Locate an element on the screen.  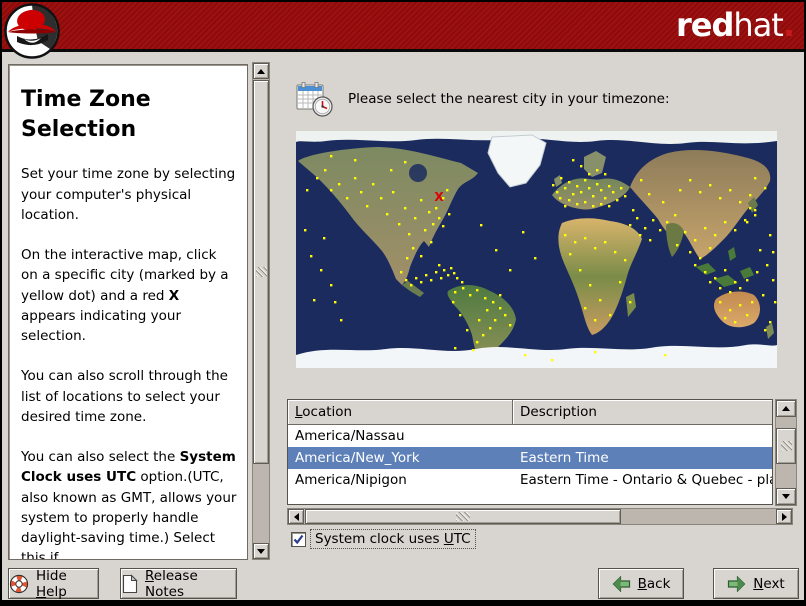
cell-description is located at coordinates (642, 436).